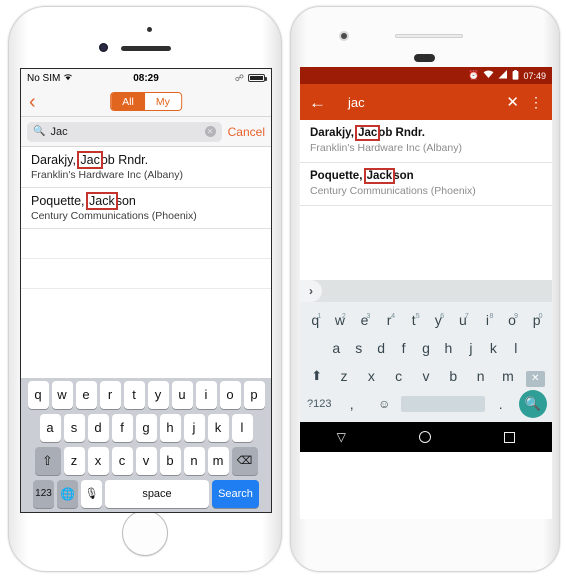  I want to click on key-w: w, so click(62, 395).